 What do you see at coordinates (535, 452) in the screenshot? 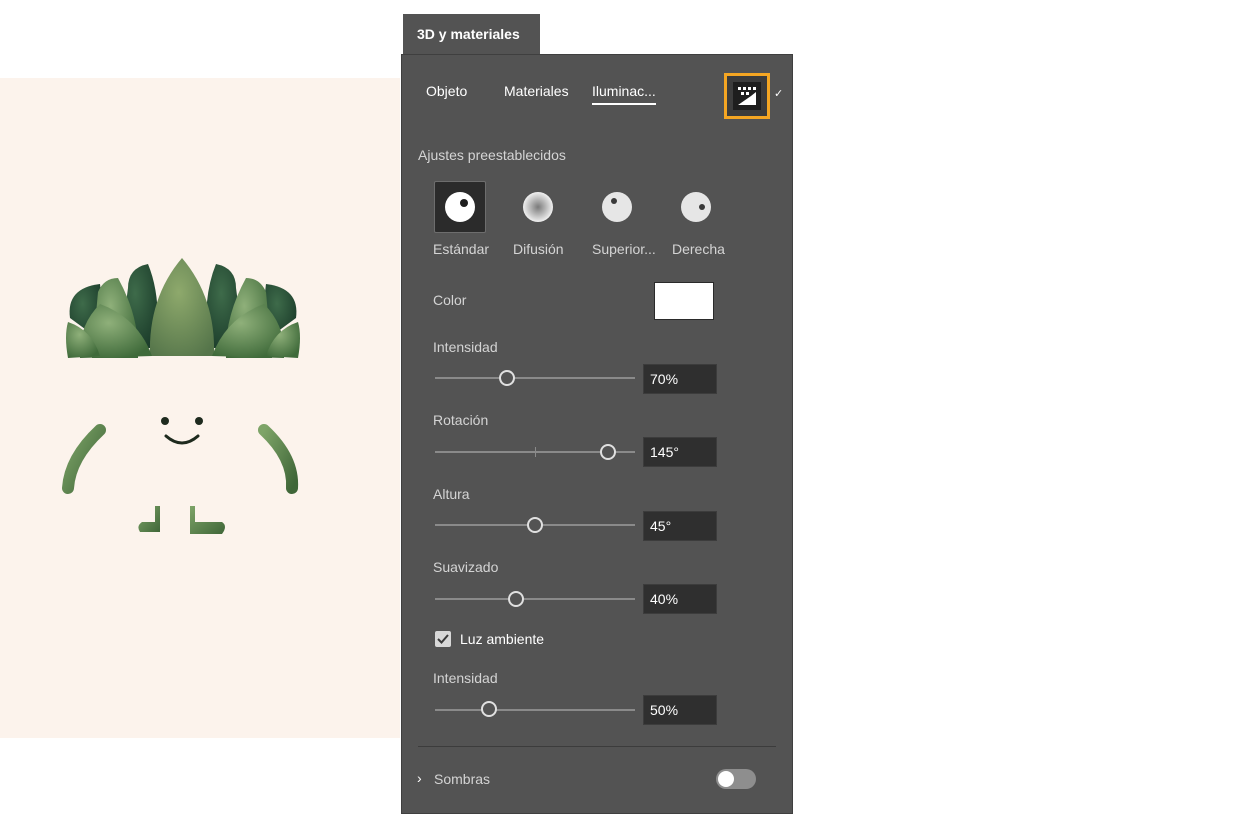
I see `rotation-slider-center-tick` at bounding box center [535, 452].